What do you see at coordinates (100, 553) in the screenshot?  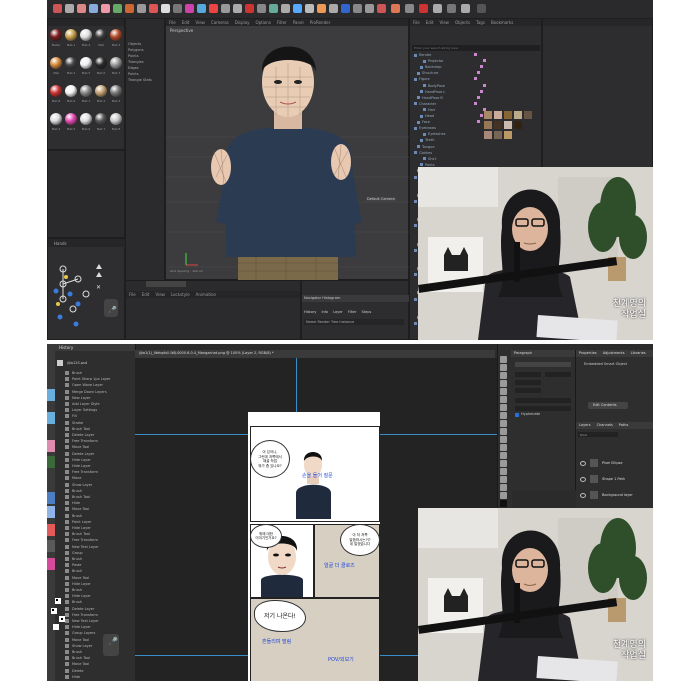 I see `history-item: Group` at bounding box center [100, 553].